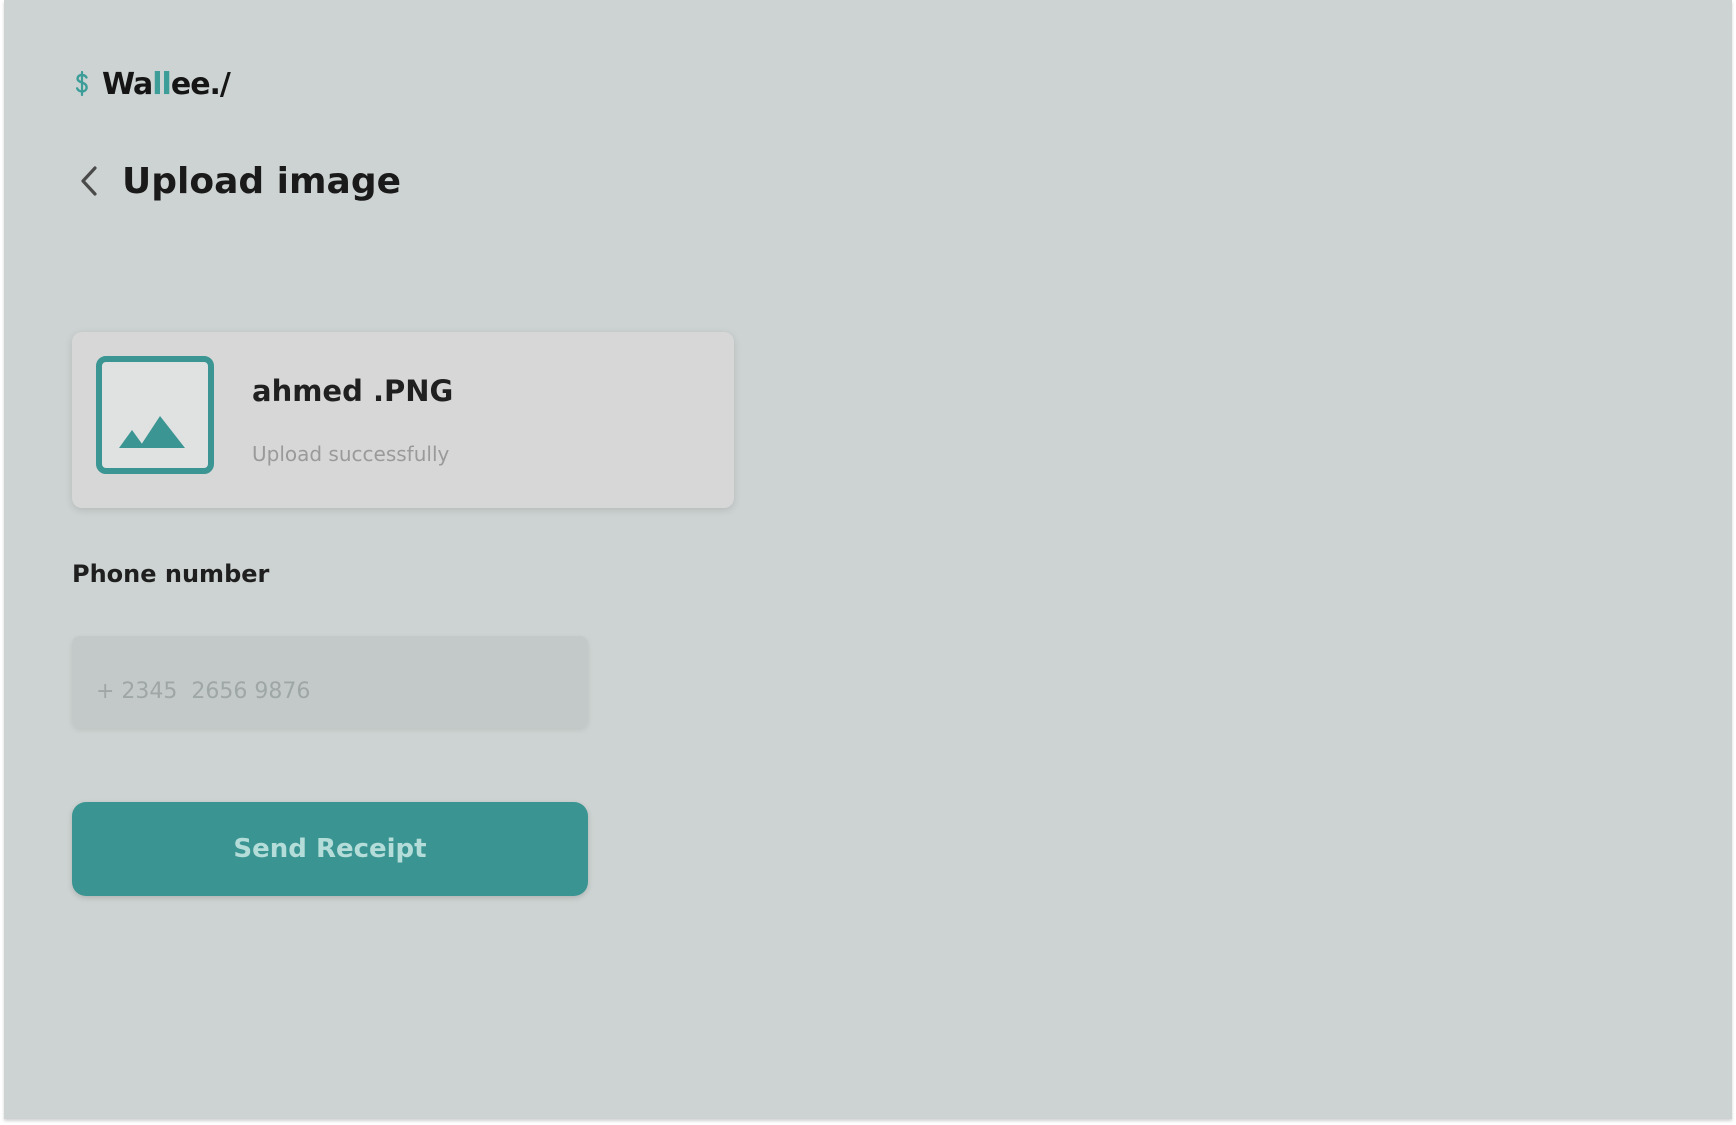 This screenshot has width=1736, height=1125. Describe the element at coordinates (171, 574) in the screenshot. I see `phone-number-label: Phone number` at that location.